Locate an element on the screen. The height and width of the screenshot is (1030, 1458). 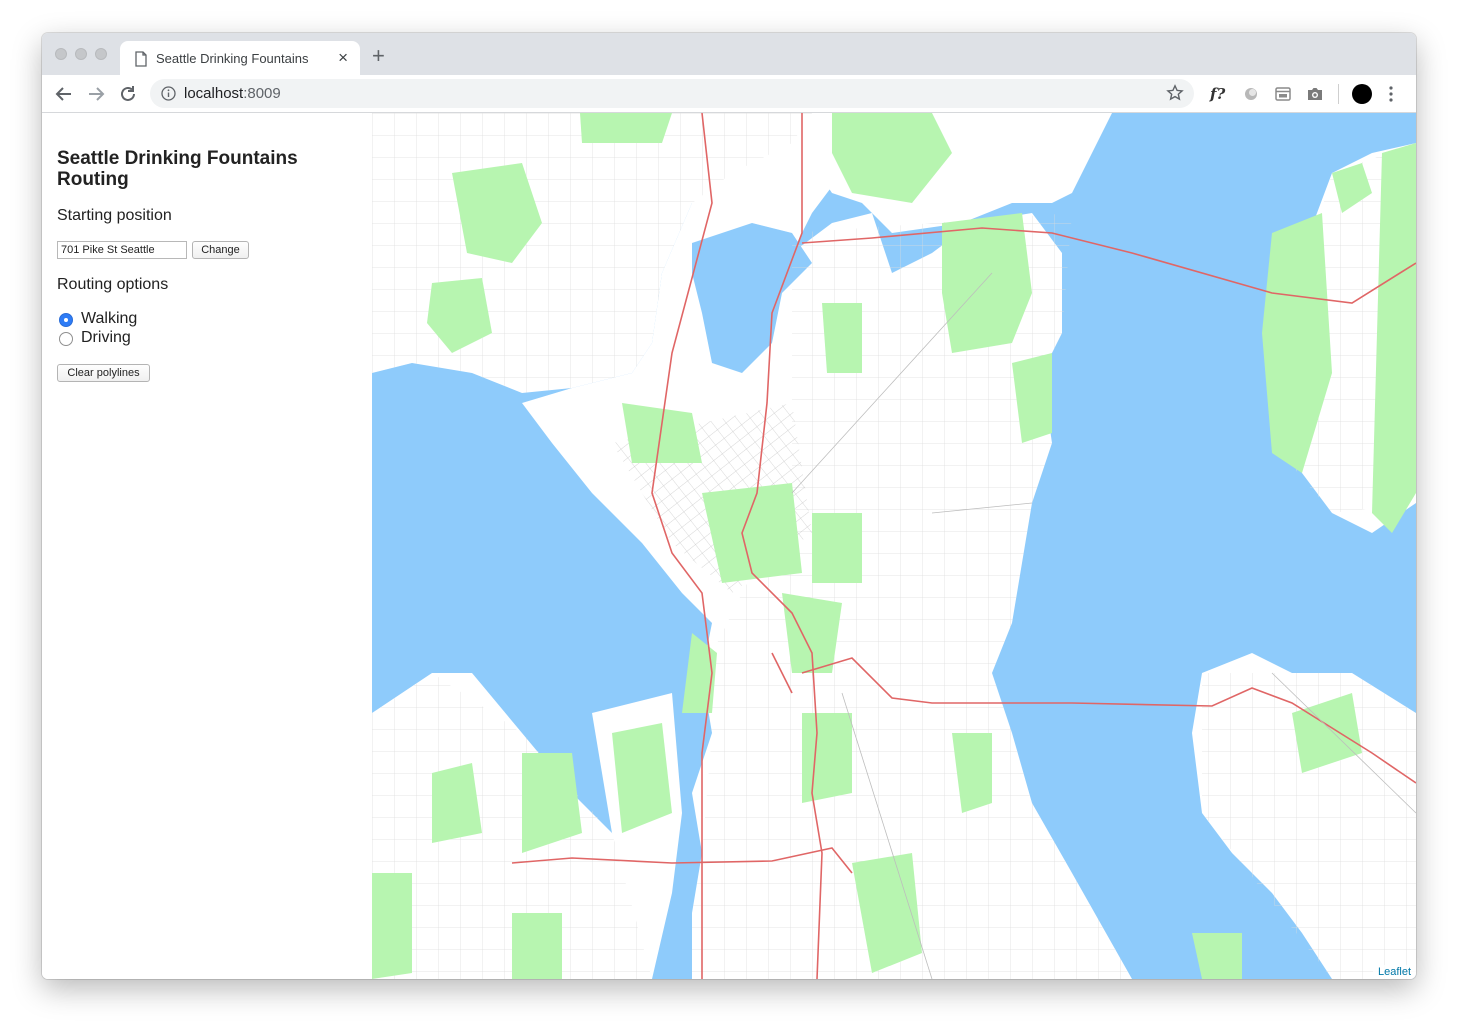
driving-label: Driving is located at coordinates (106, 337).